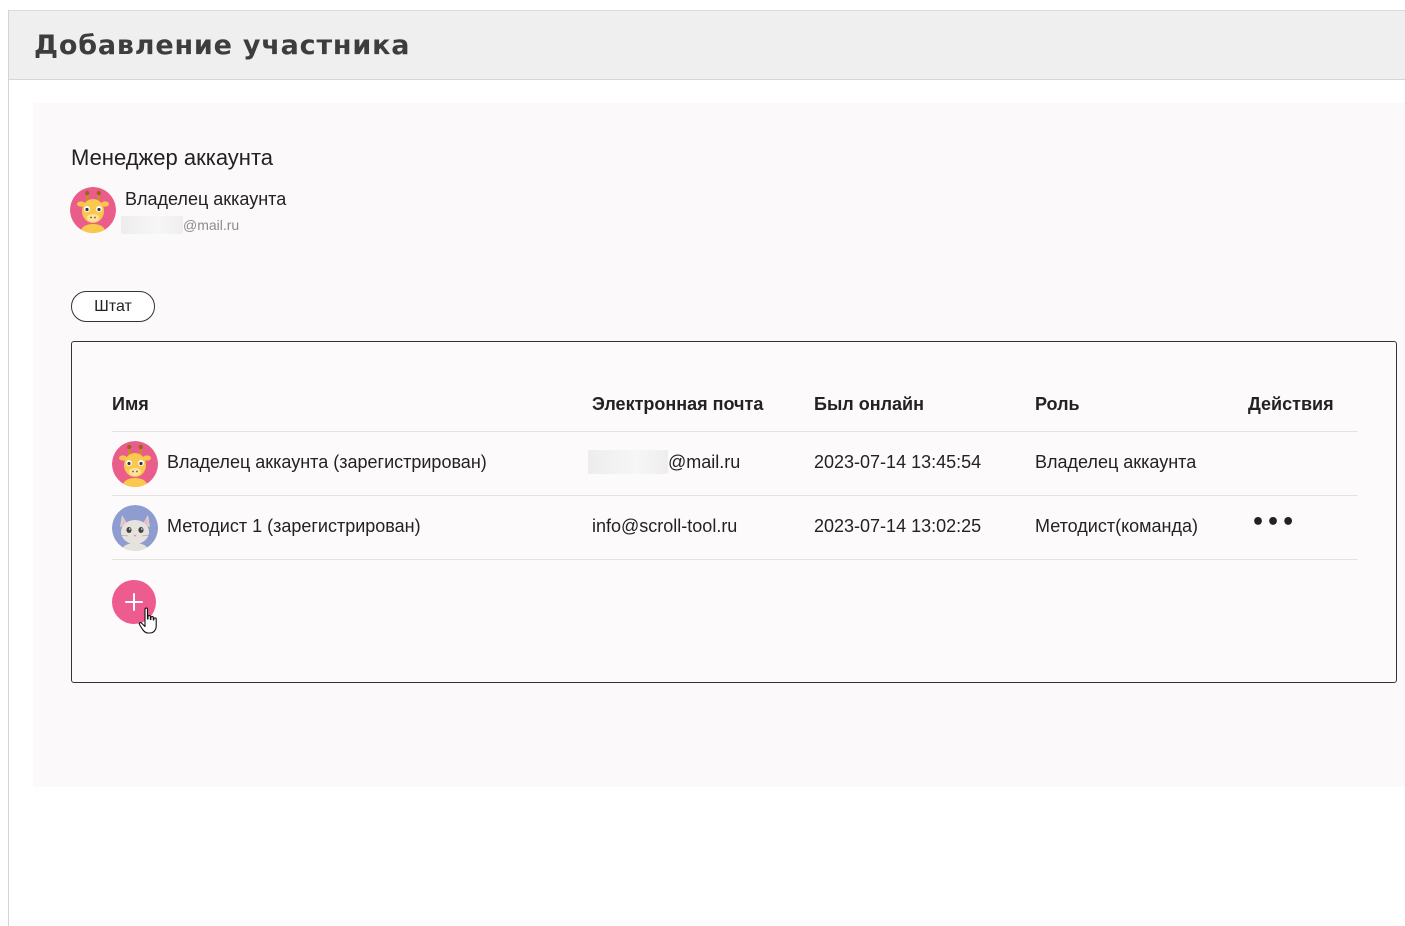 The height and width of the screenshot is (926, 1405). What do you see at coordinates (1273, 522) in the screenshot?
I see `more-dots-icon: •••` at bounding box center [1273, 522].